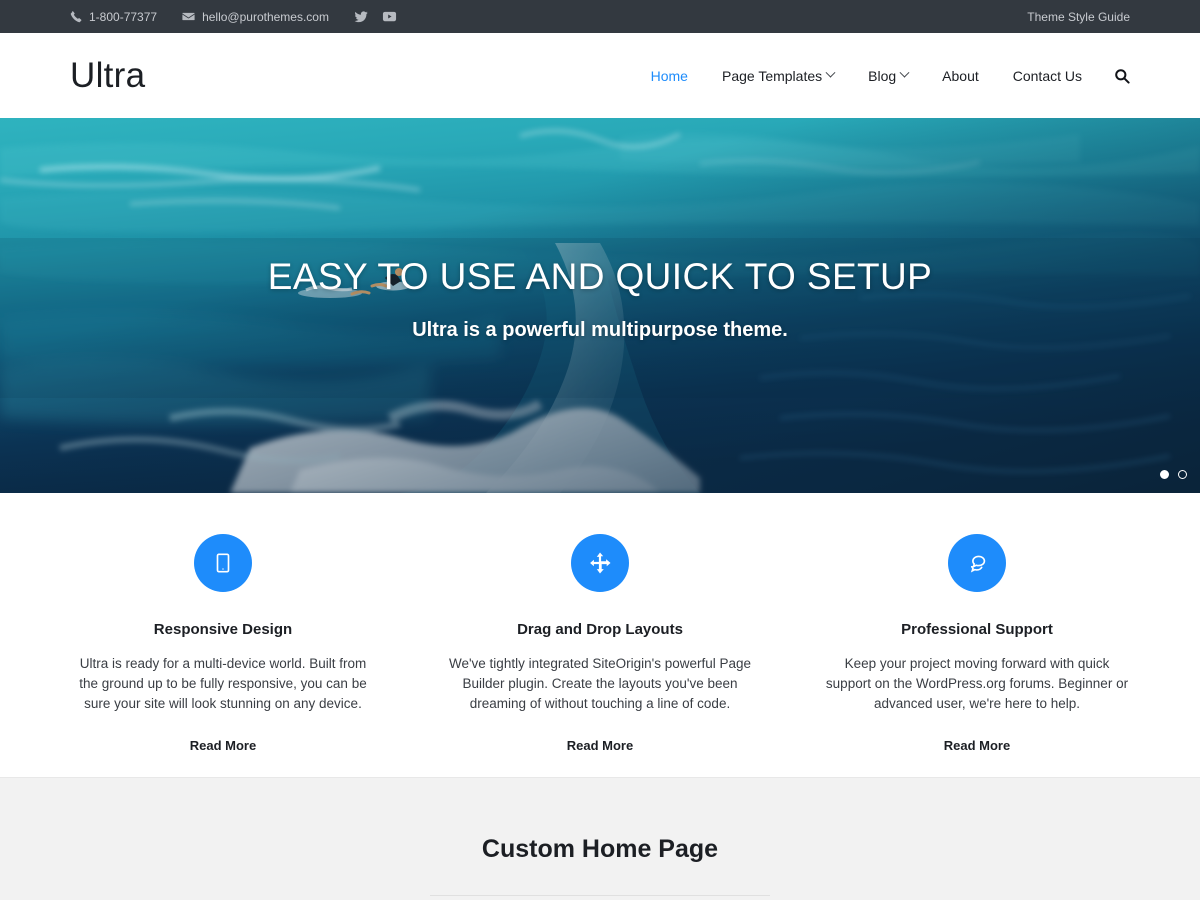  Describe the element at coordinates (223, 629) in the screenshot. I see `feature-title: Responsive Design` at that location.